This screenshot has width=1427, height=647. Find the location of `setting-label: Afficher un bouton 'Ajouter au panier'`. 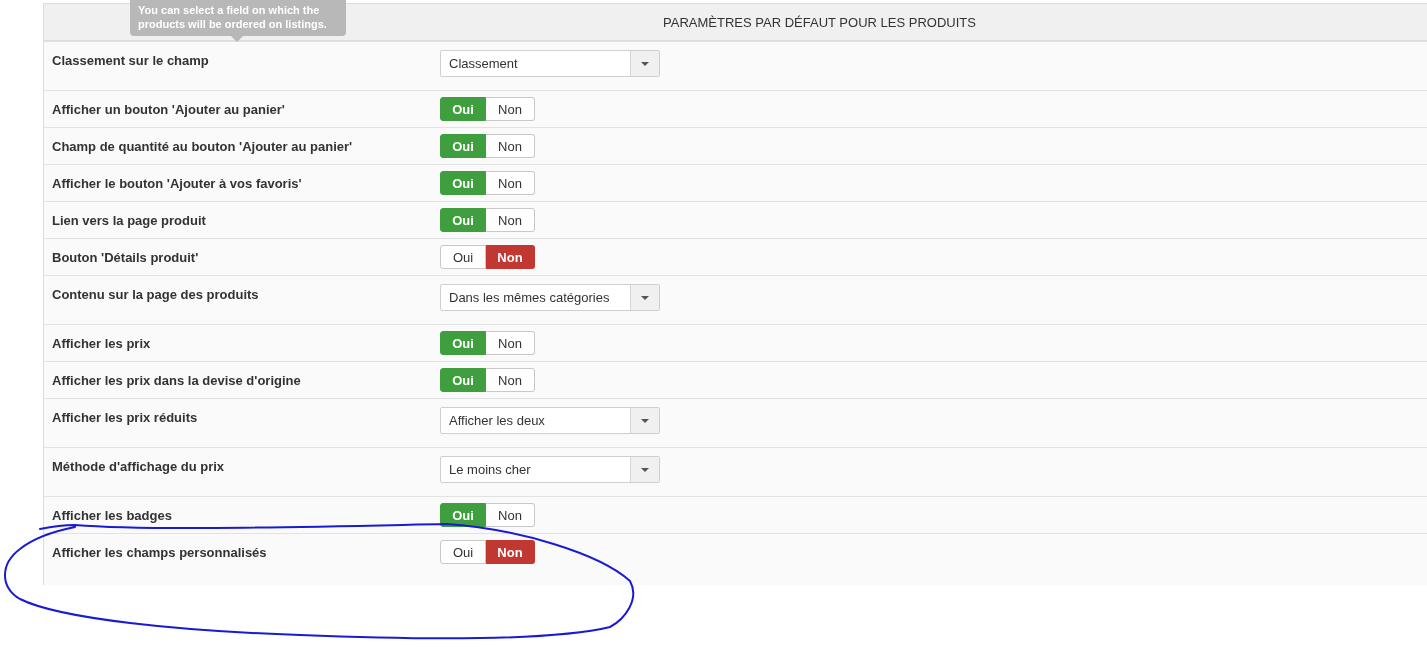

setting-label: Afficher un bouton 'Ajouter au panier' is located at coordinates (168, 109).